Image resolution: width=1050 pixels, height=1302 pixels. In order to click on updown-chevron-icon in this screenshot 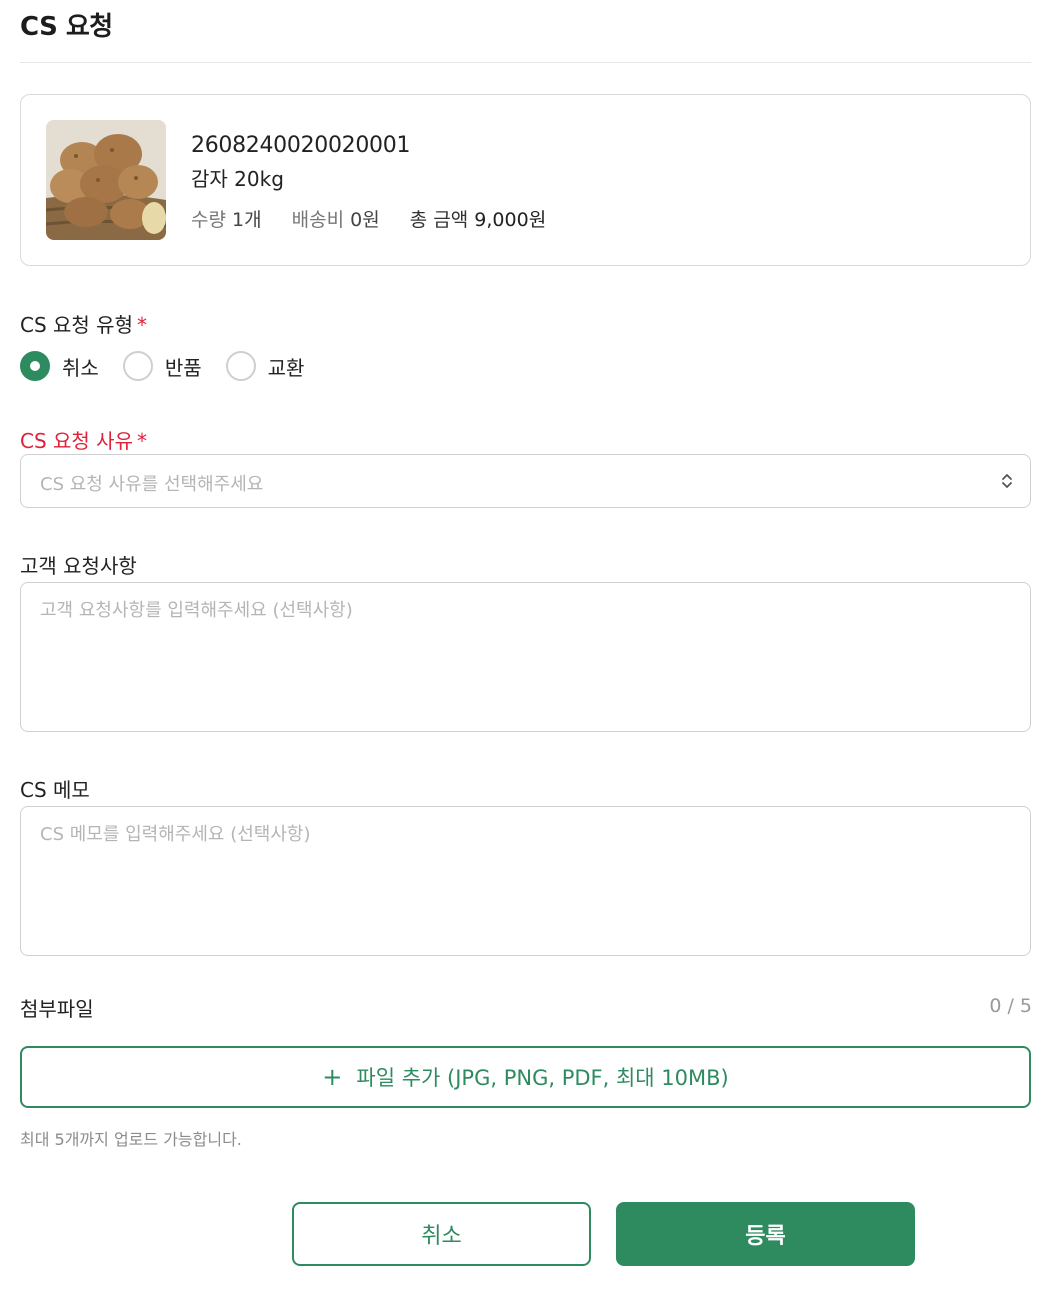, I will do `click(1007, 481)`.